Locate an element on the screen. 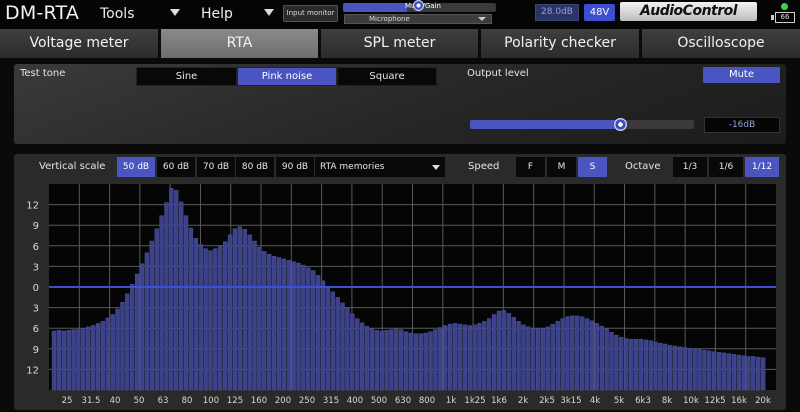 This screenshot has height=412, width=800. x-tick-label: 100 is located at coordinates (211, 401).